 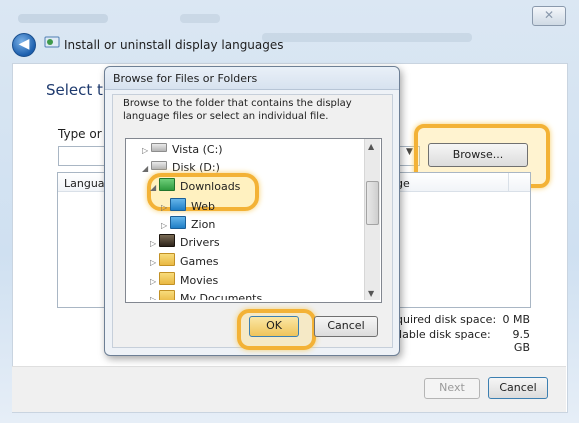 I want to click on tree-item-label: Downloads, so click(x=210, y=186).